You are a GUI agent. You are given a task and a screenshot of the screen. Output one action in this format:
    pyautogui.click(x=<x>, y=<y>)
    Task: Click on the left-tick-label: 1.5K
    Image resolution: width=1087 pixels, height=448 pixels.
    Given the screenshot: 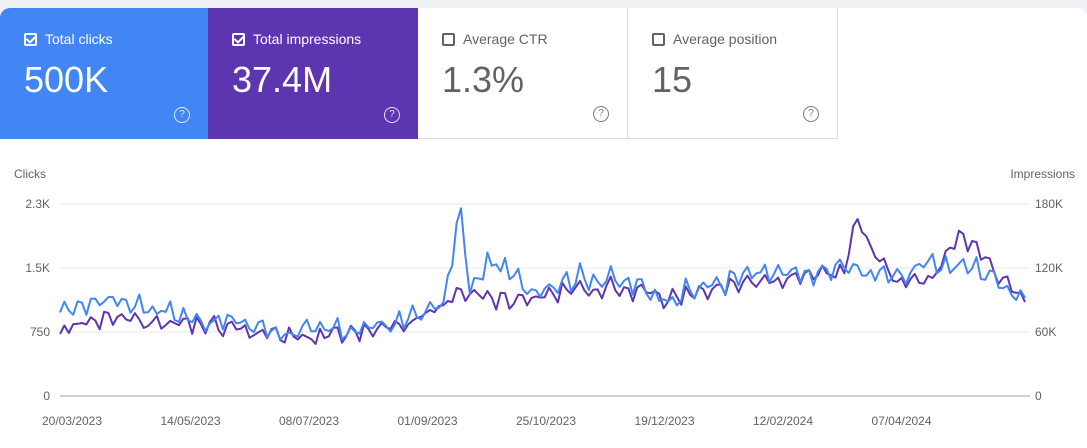 What is the action you would take?
    pyautogui.click(x=37, y=268)
    